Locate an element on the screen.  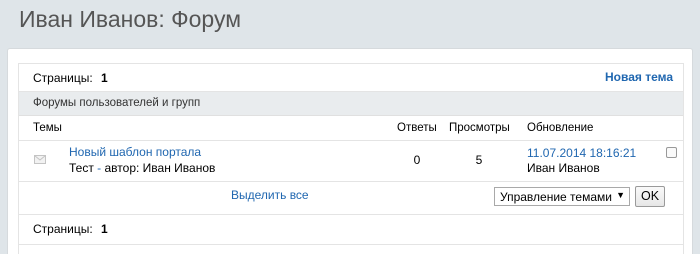
dropdown-arrow-icon: ▼ is located at coordinates (620, 195).